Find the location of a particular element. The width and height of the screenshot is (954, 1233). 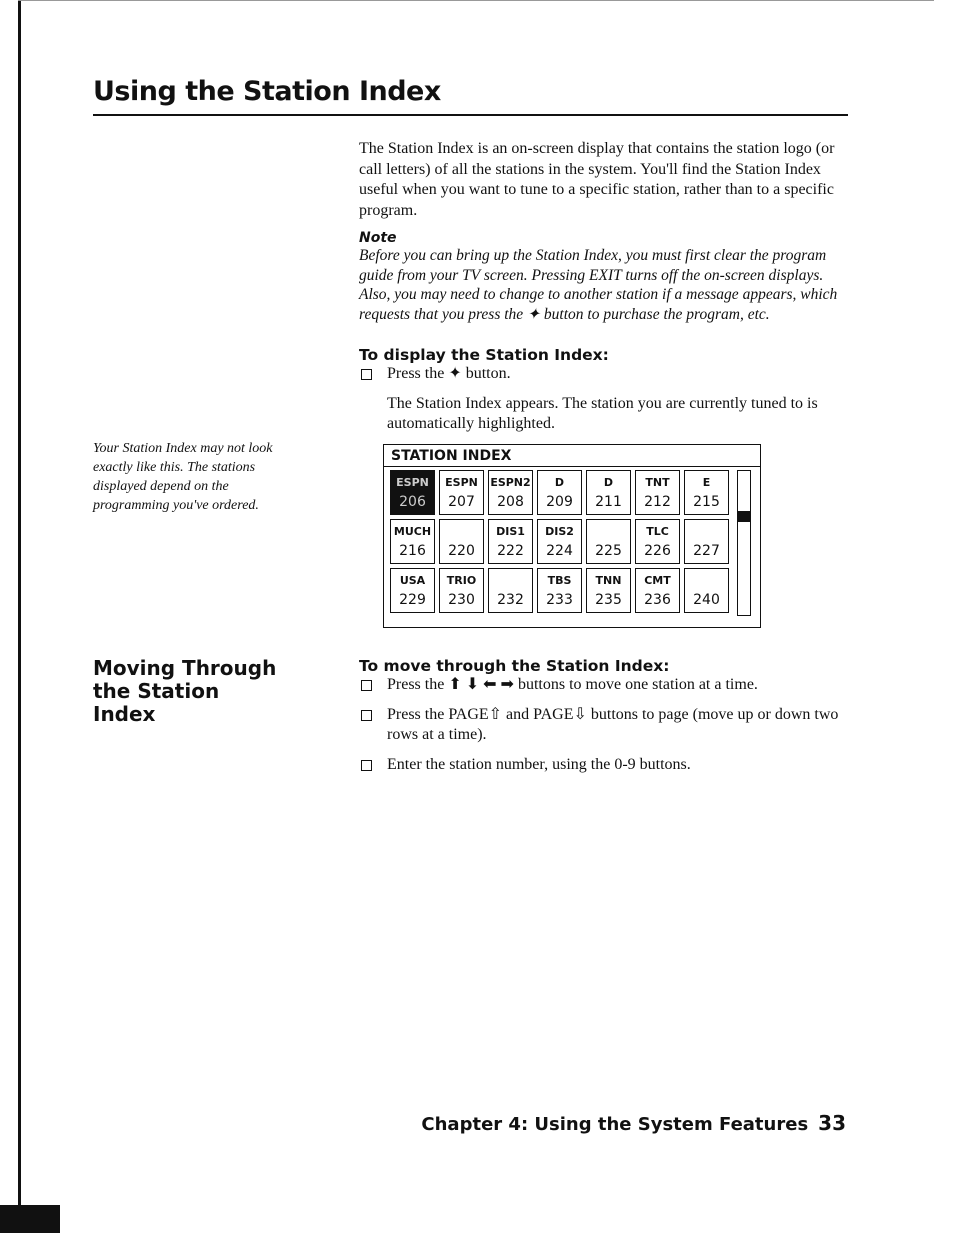

station-tile-226: TLC 226 is located at coordinates (657, 541).